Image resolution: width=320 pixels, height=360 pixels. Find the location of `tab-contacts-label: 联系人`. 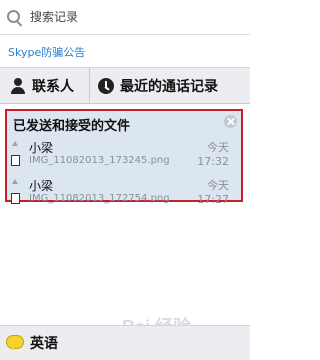

tab-contacts-label: 联系人 is located at coordinates (53, 86).